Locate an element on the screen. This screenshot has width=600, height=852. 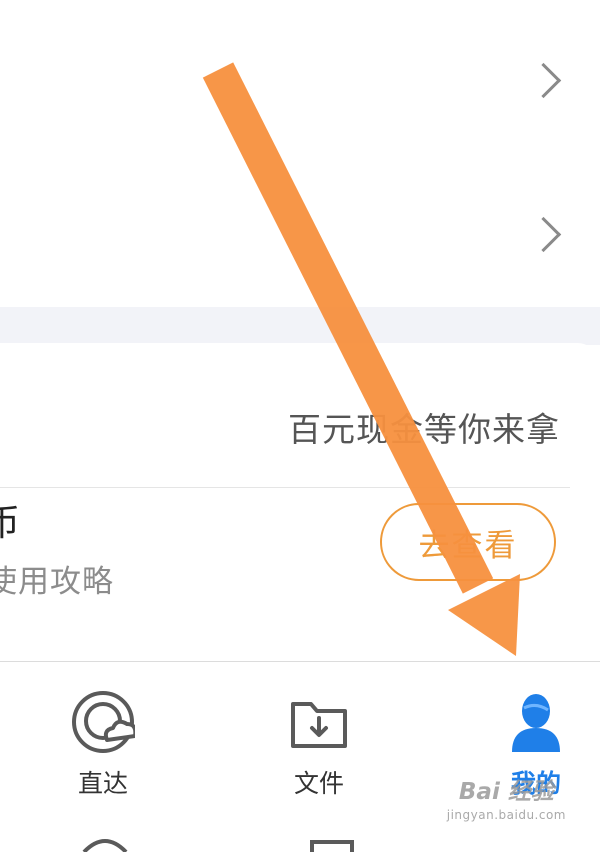
coin-card-title: 币 is located at coordinates (10, 523).